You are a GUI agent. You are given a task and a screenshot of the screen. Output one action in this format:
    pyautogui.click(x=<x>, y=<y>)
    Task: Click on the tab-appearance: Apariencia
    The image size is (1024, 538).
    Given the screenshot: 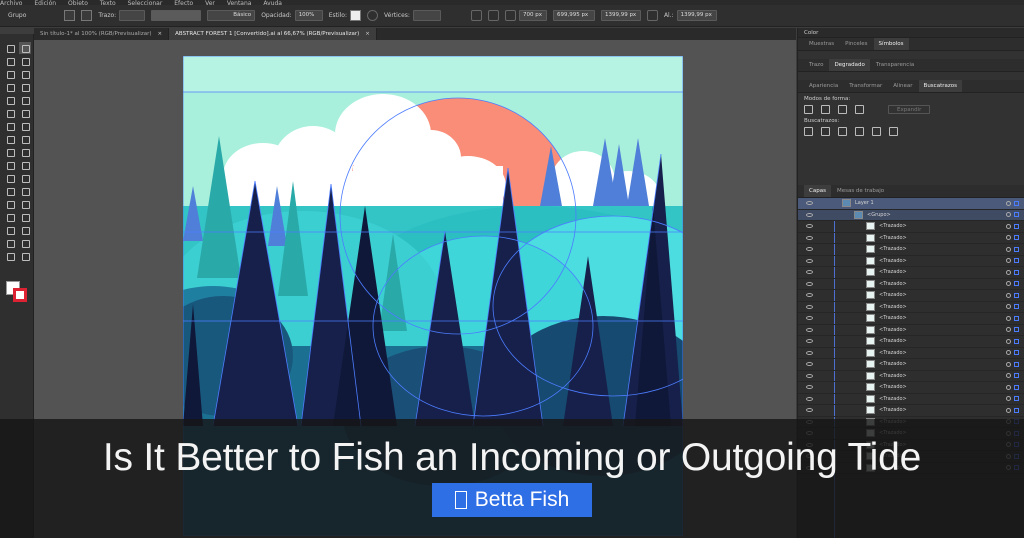 What is the action you would take?
    pyautogui.click(x=823, y=86)
    